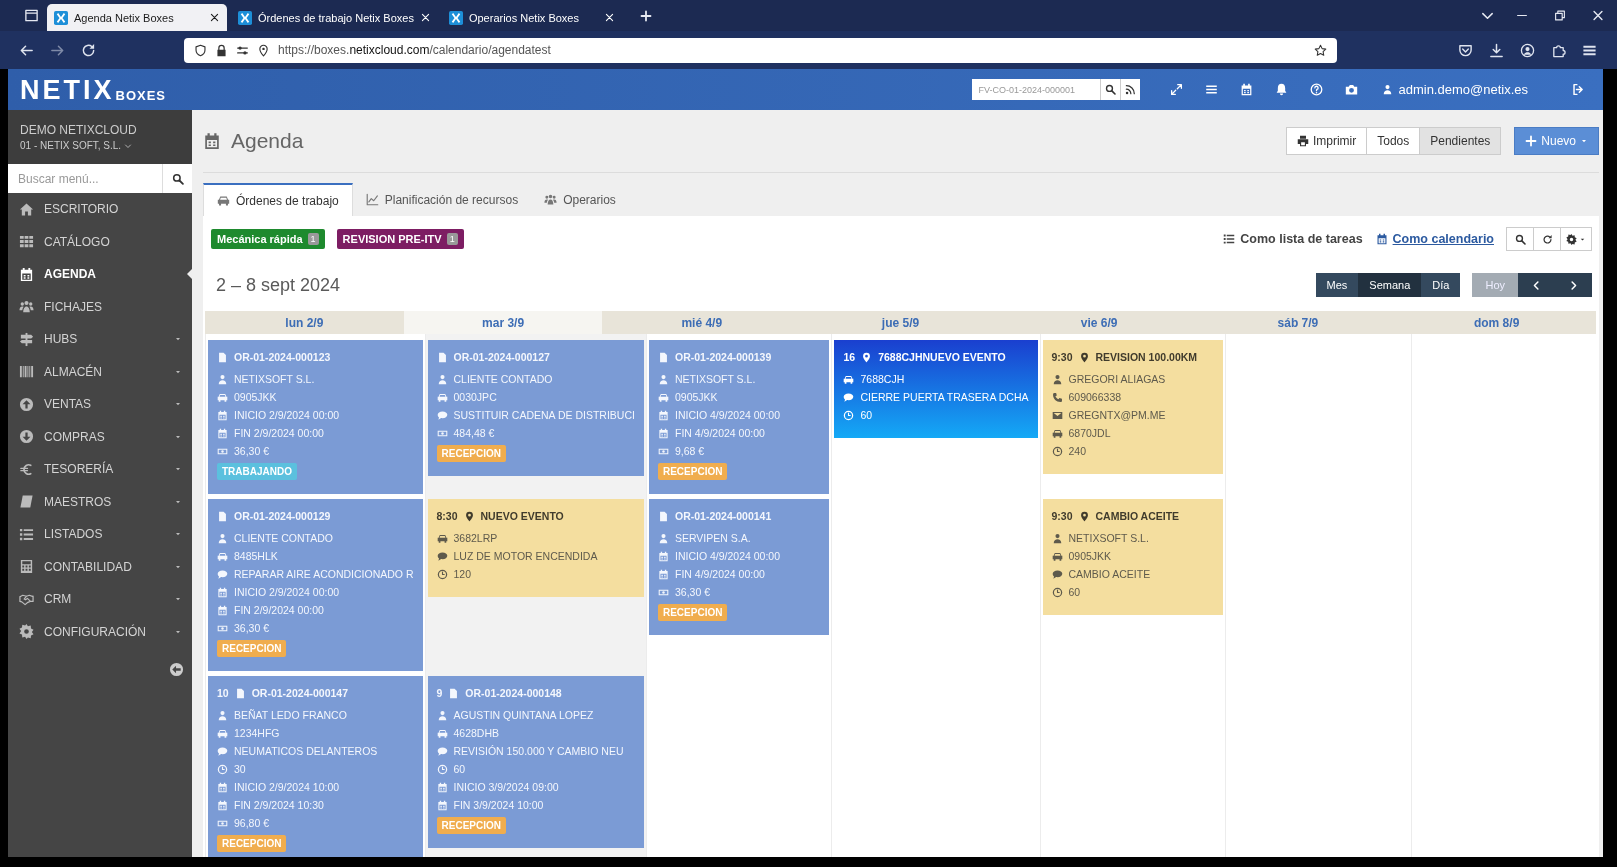 The height and width of the screenshot is (867, 1617). I want to click on url-field: https://boxes.netixcloud.com/calendario/agendatest, so click(760, 50).